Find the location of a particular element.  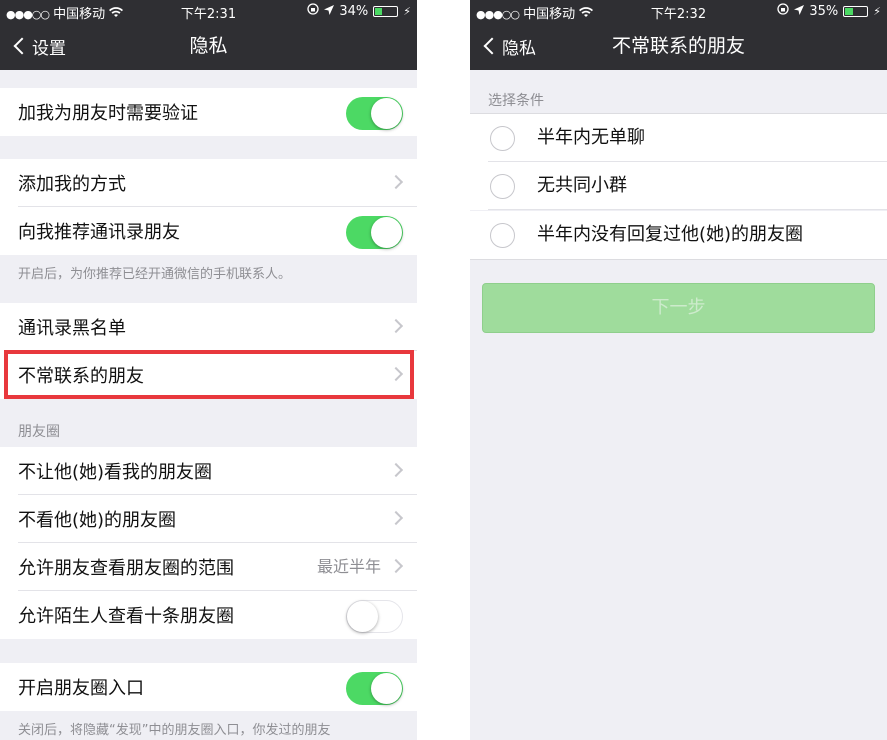

navigation-bar: 设置 隐私 is located at coordinates (208, 46).